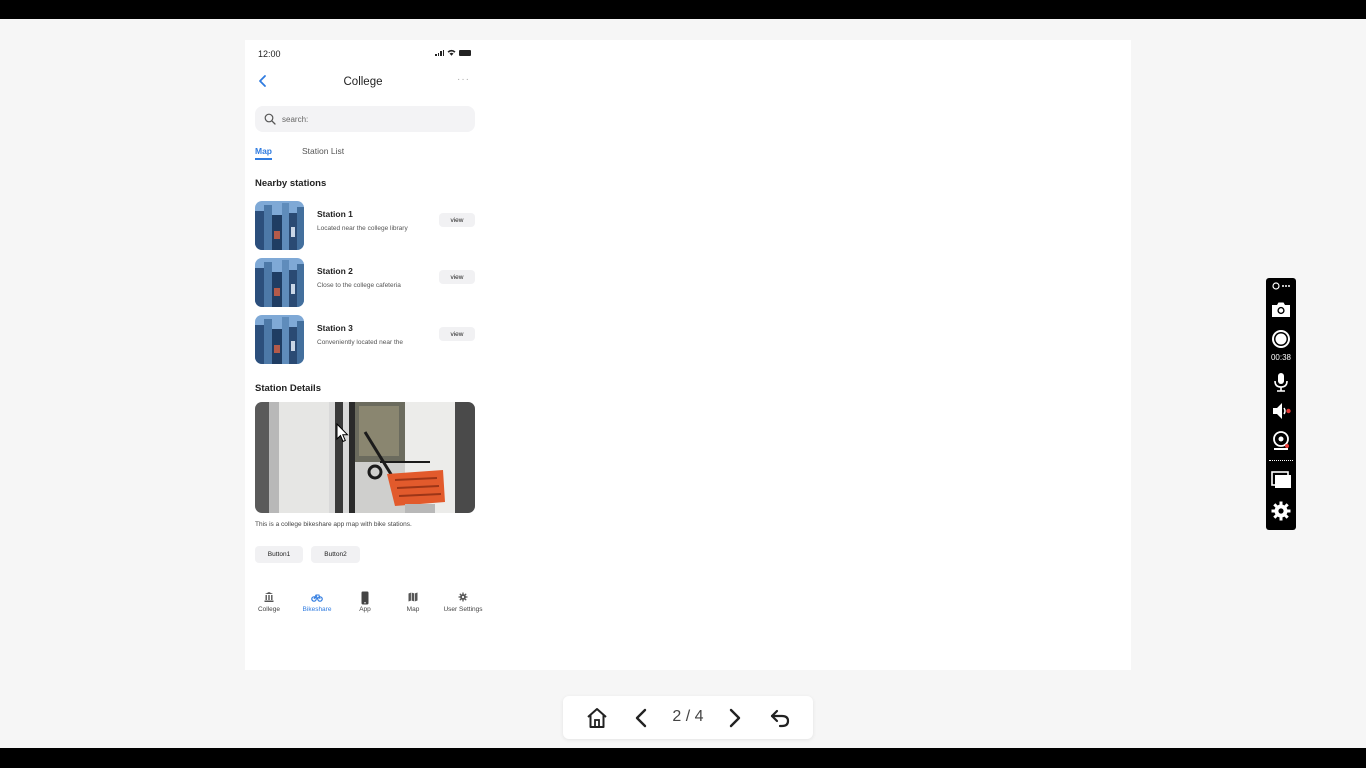 Image resolution: width=1366 pixels, height=768 pixels. Describe the element at coordinates (597, 718) in the screenshot. I see `home-icon` at that location.